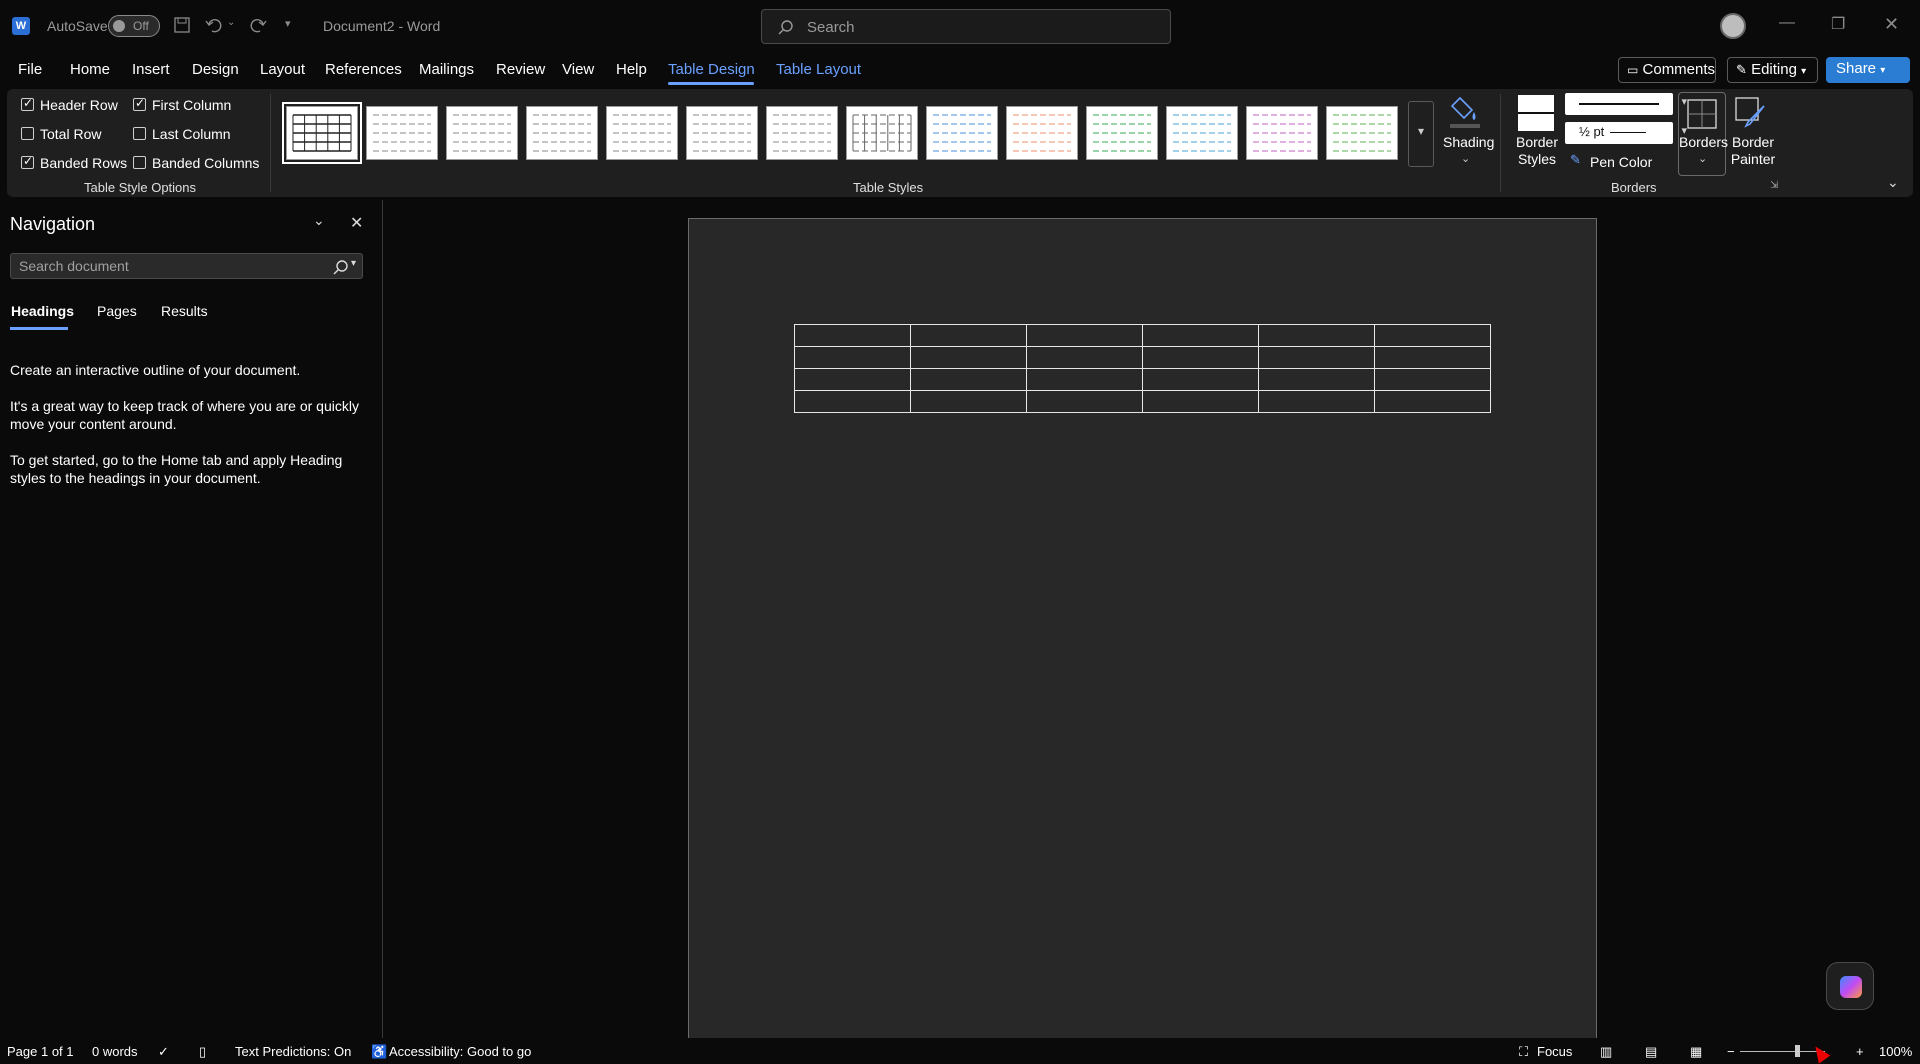 The image size is (1920, 1064). Describe the element at coordinates (1895, 1051) in the screenshot. I see `zoom-level: 100%` at that location.